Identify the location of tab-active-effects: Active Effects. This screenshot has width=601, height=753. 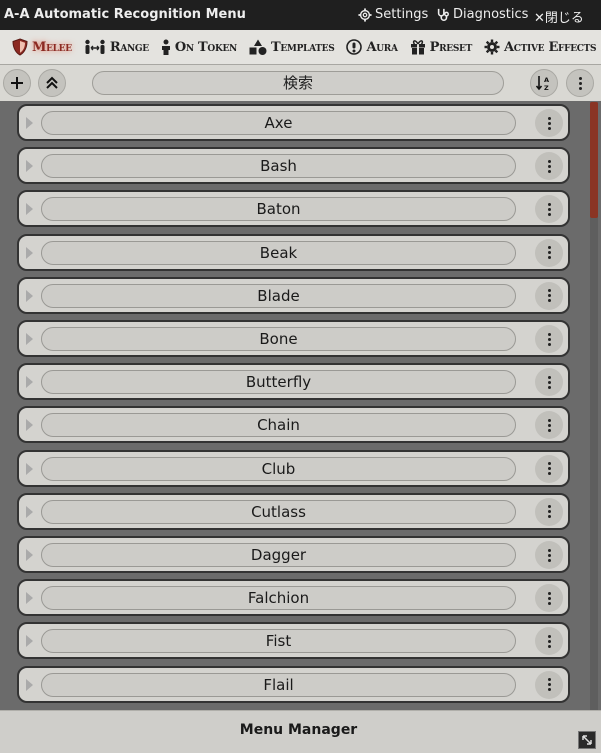
(539, 47).